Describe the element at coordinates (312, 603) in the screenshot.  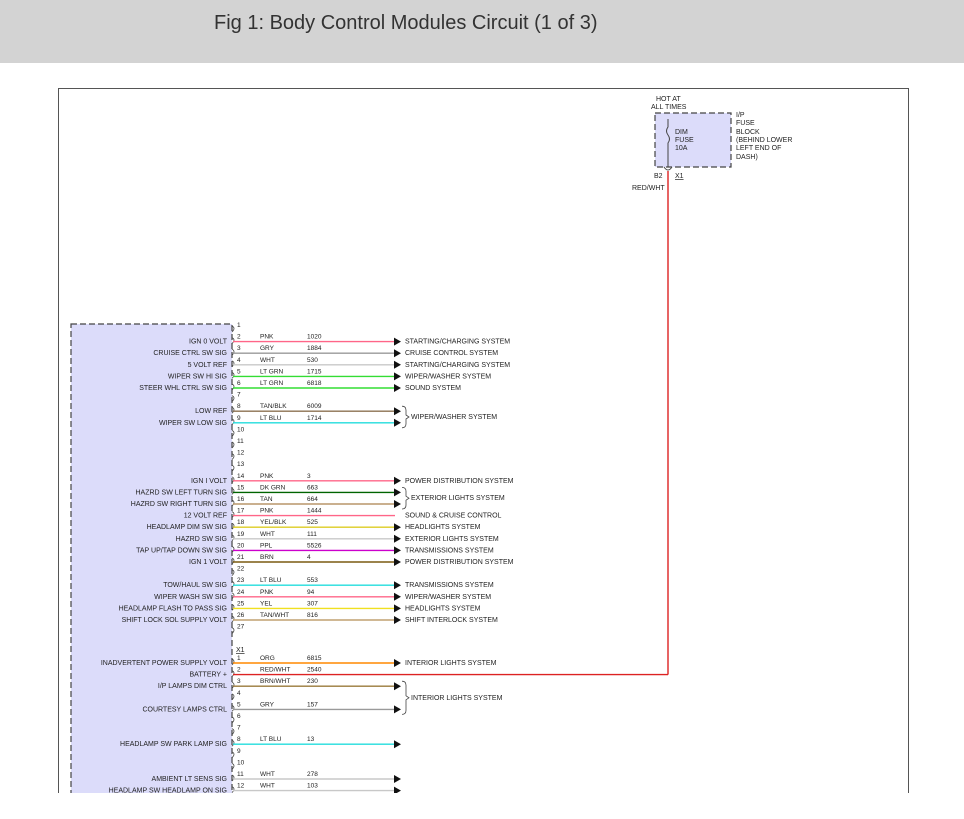
I see `circuit-number-c1-25: 307` at that location.